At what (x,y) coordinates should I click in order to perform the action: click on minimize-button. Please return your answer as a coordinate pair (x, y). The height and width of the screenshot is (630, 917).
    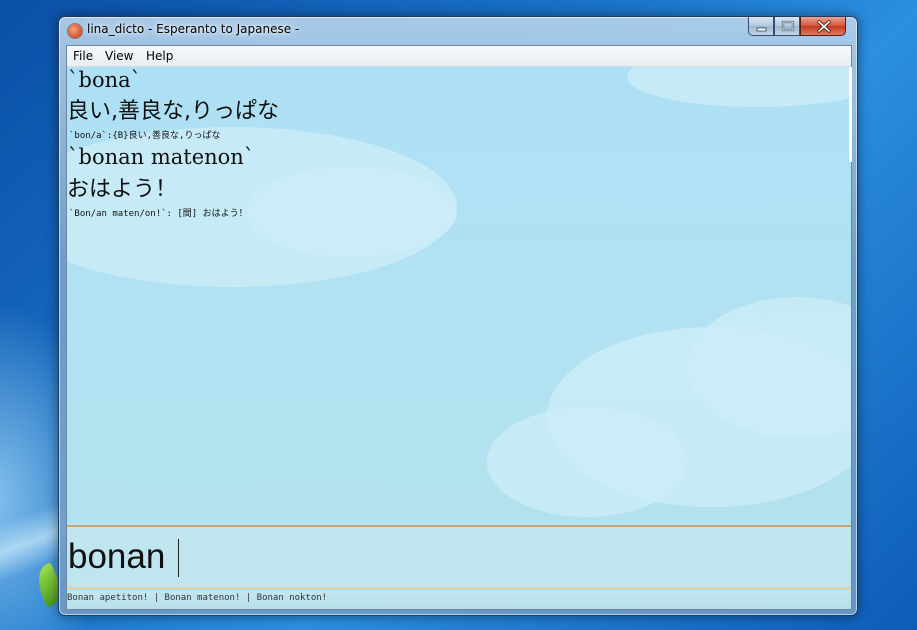
    Looking at the image, I should click on (761, 26).